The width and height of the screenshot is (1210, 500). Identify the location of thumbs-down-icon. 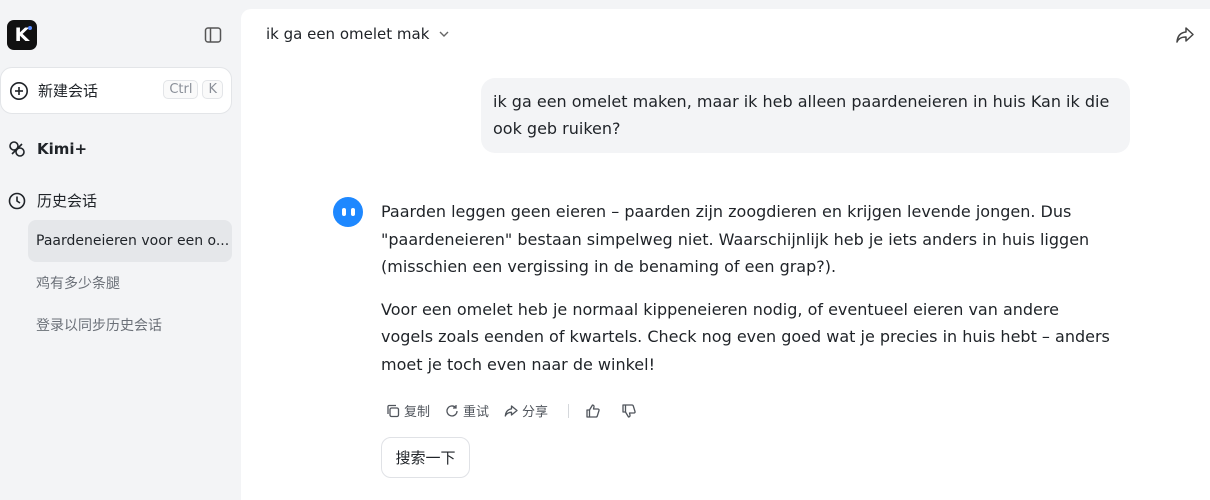
(629, 411).